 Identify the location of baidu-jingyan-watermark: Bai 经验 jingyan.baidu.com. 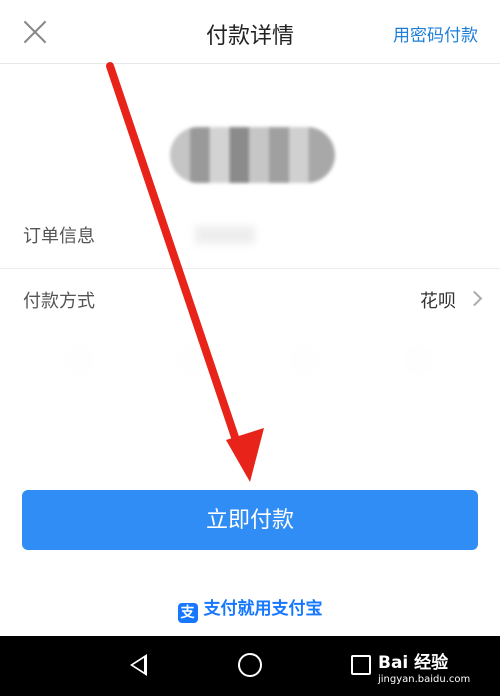
(424, 666).